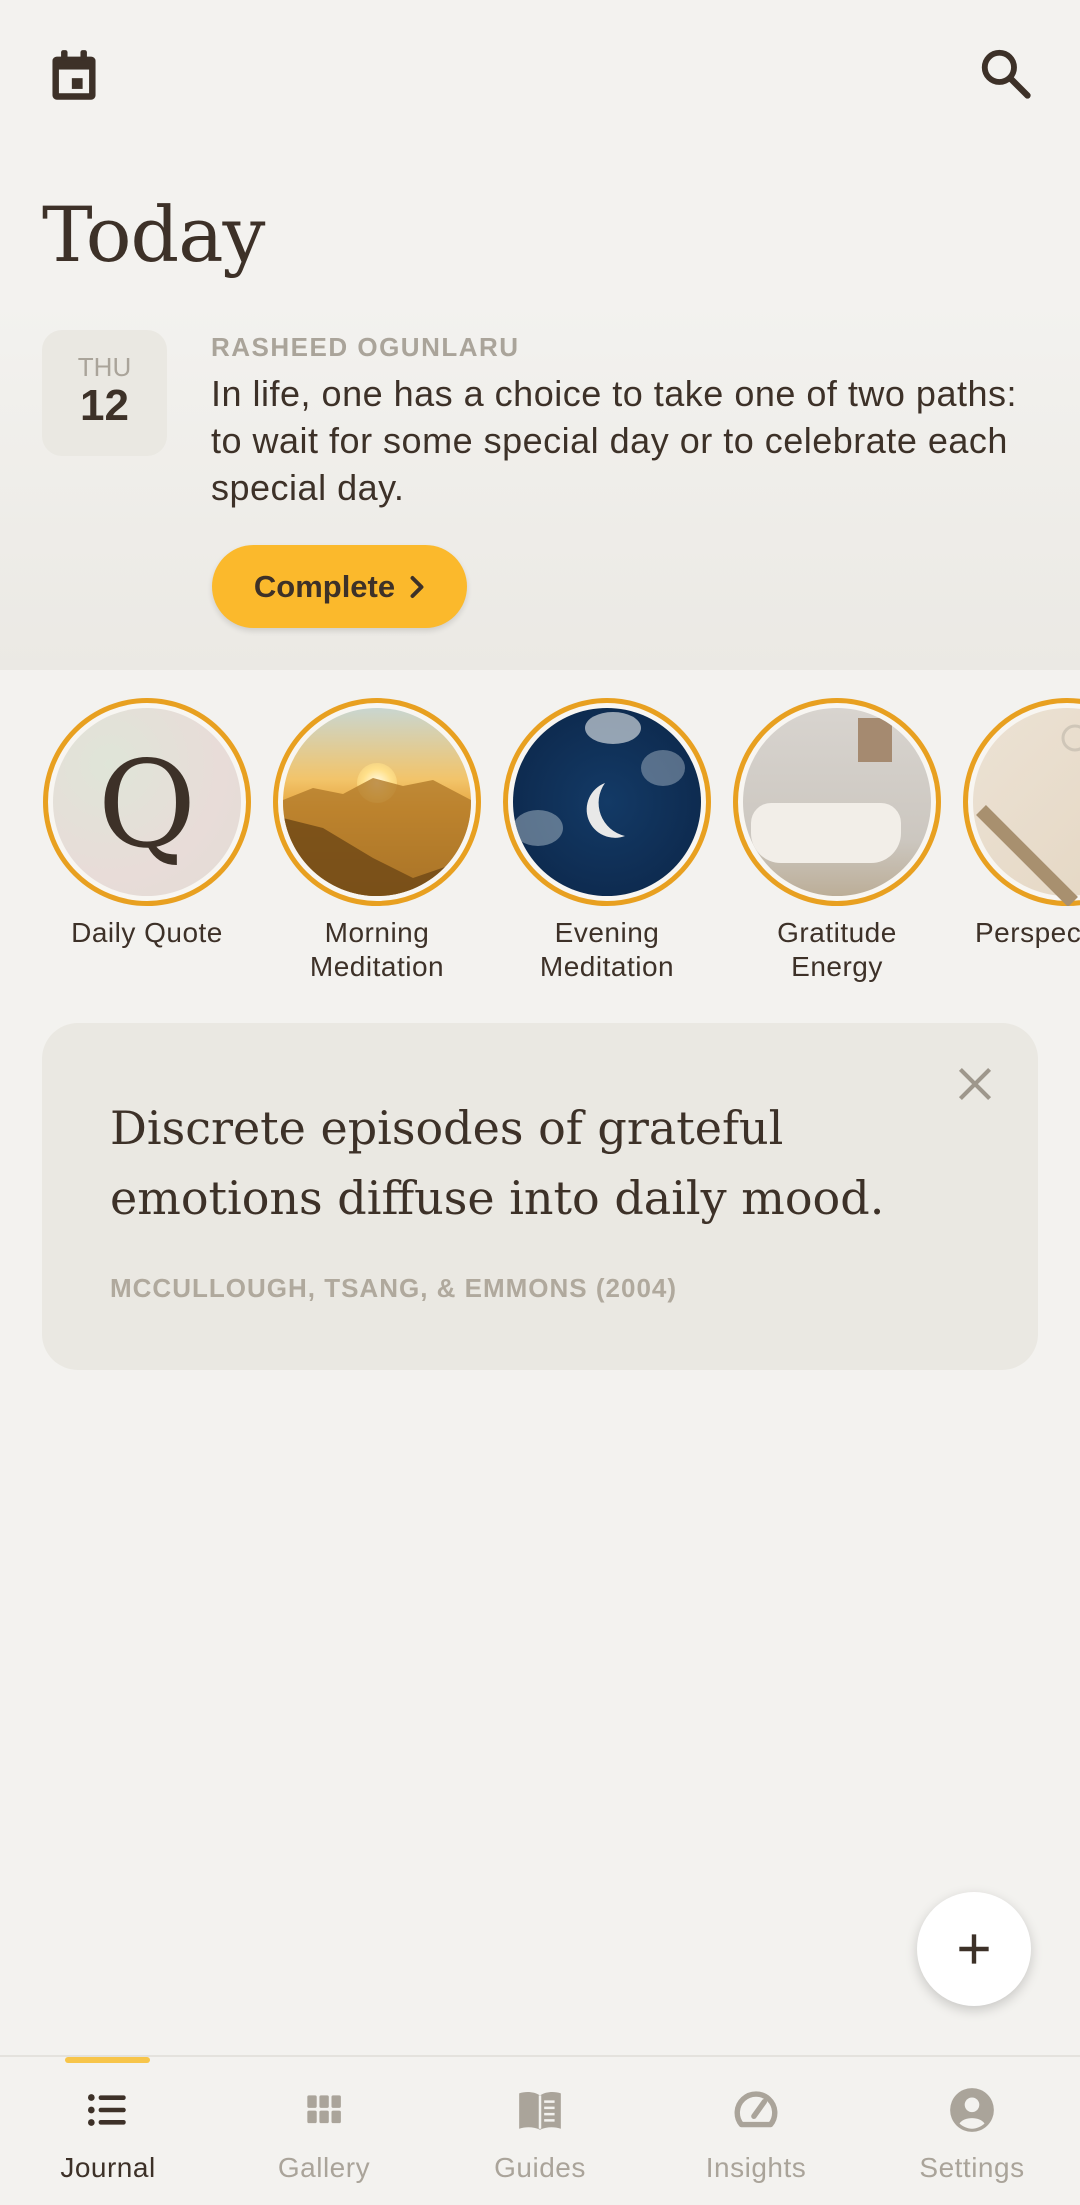 This screenshot has width=1080, height=2205. I want to click on bottom-nav: Journal Gallery Guides Insights Settings, so click(540, 2129).